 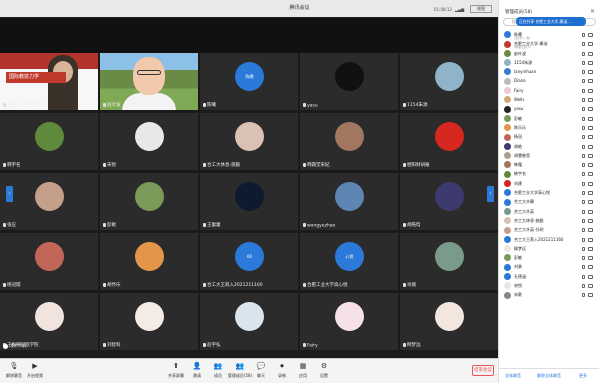 What do you see at coordinates (549, 90) in the screenshot?
I see `member-row: Fairy` at bounding box center [549, 90].